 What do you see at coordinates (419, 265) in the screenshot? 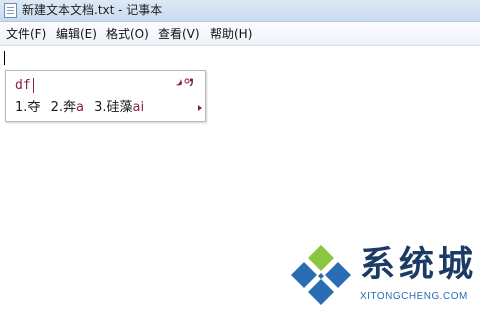
I see `watermark-title: 系统城` at bounding box center [419, 265].